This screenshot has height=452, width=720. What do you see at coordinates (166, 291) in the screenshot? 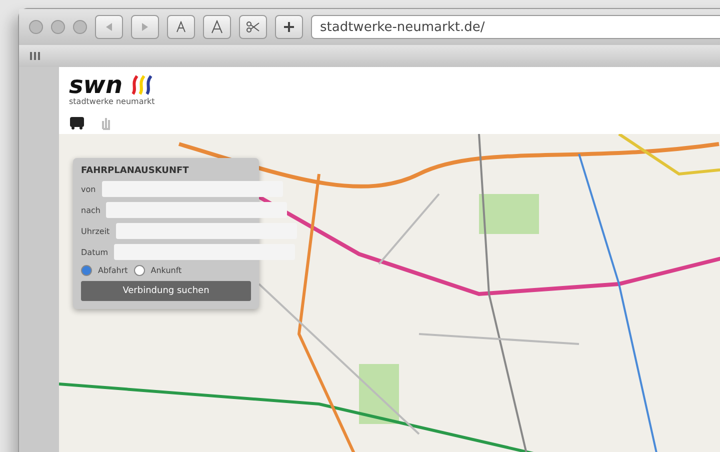
I see `search-button: Verbindung suchen` at bounding box center [166, 291].